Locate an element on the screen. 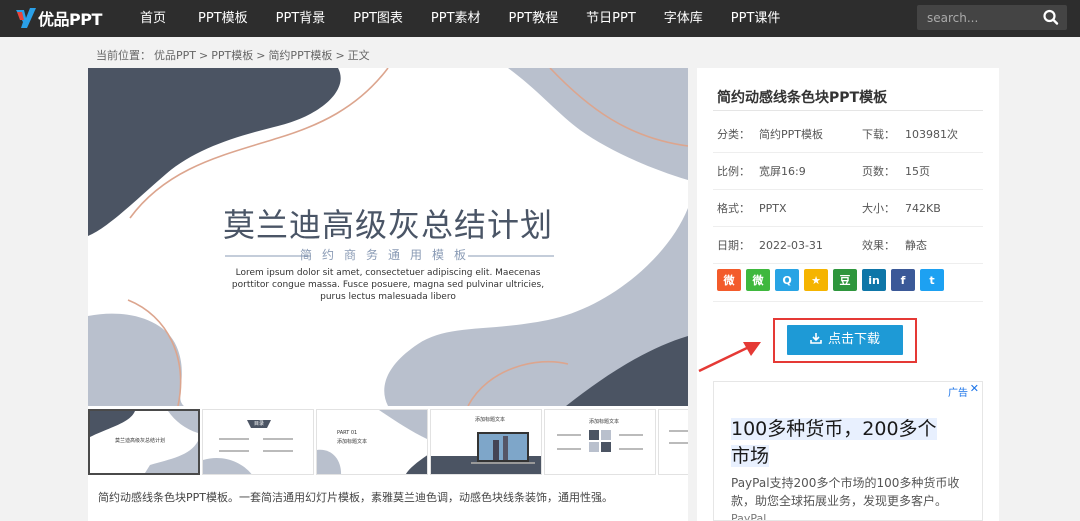 The width and height of the screenshot is (1080, 521). share-douban-icon: 豆 is located at coordinates (845, 280).